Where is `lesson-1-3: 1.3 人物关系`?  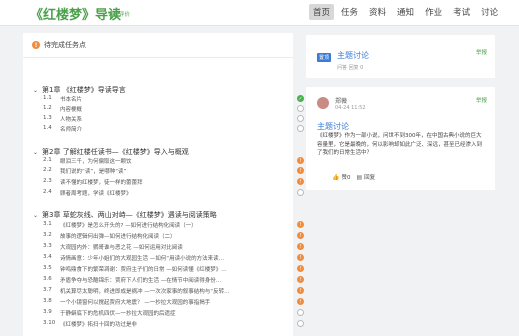 lesson-1-3: 1.3 人物关系 is located at coordinates (176, 119).